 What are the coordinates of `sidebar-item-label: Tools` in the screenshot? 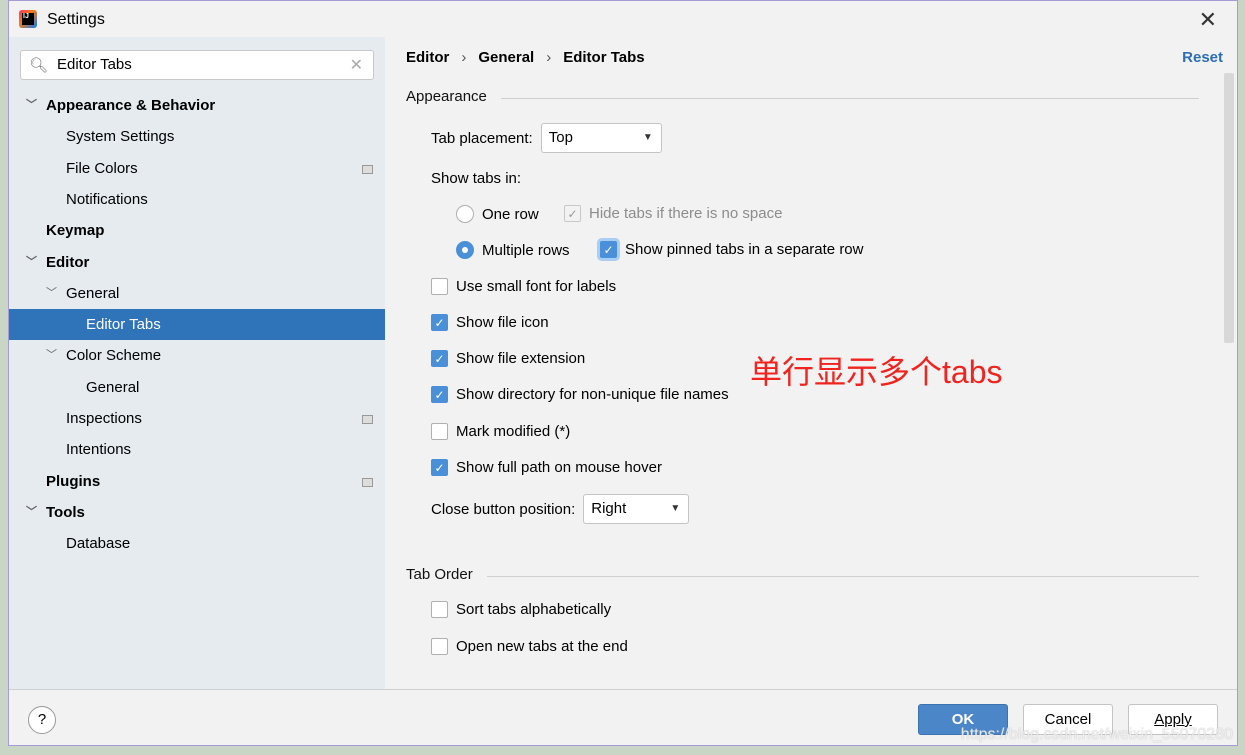 It's located at (65, 512).